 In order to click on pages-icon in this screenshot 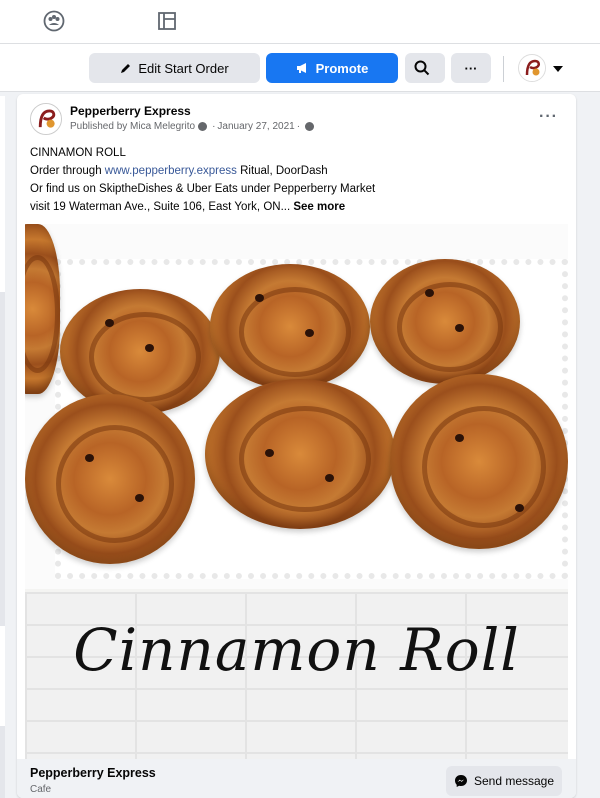, I will do `click(167, 21)`.